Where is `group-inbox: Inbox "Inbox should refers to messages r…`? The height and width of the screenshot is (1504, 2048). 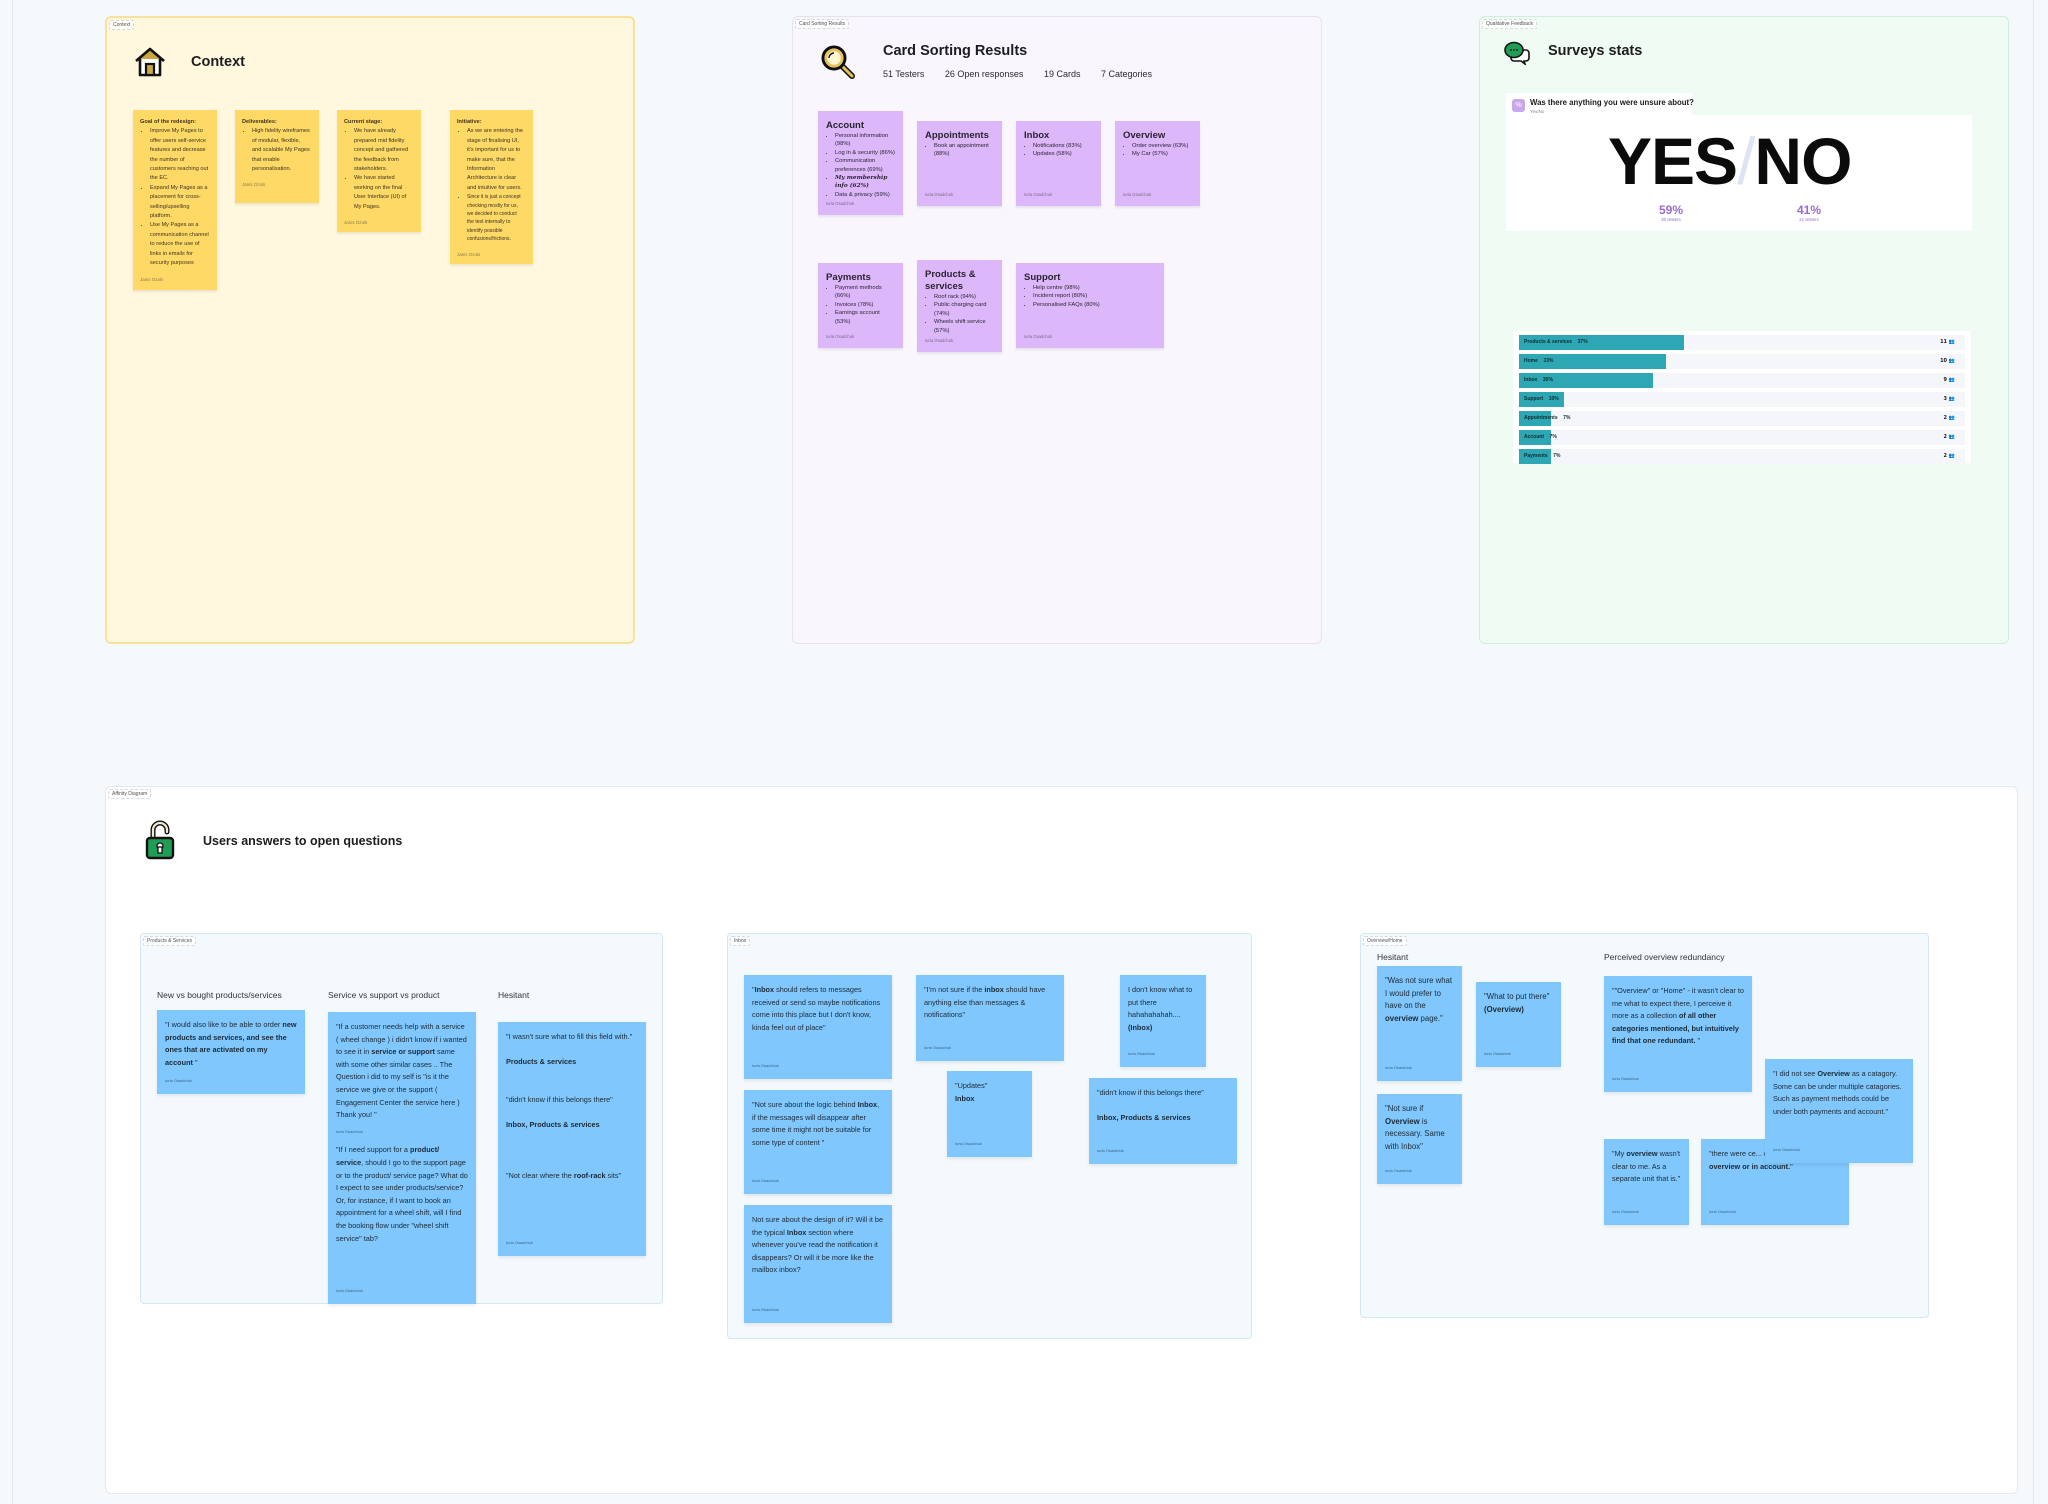
group-inbox: Inbox "Inbox should refers to messages r… is located at coordinates (989, 1136).